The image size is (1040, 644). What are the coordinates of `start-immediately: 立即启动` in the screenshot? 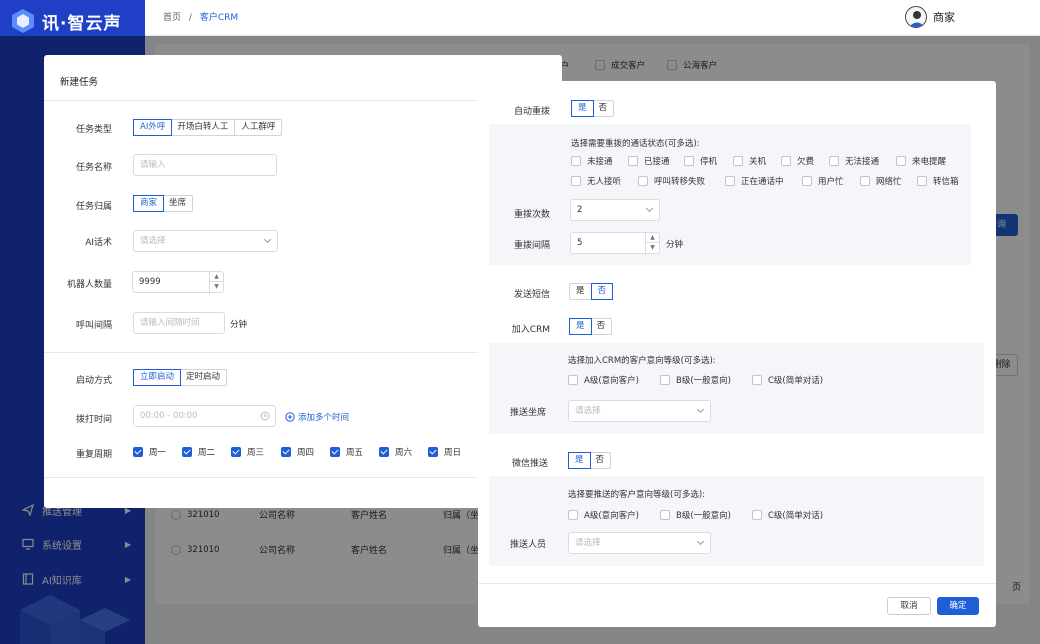 It's located at (157, 377).